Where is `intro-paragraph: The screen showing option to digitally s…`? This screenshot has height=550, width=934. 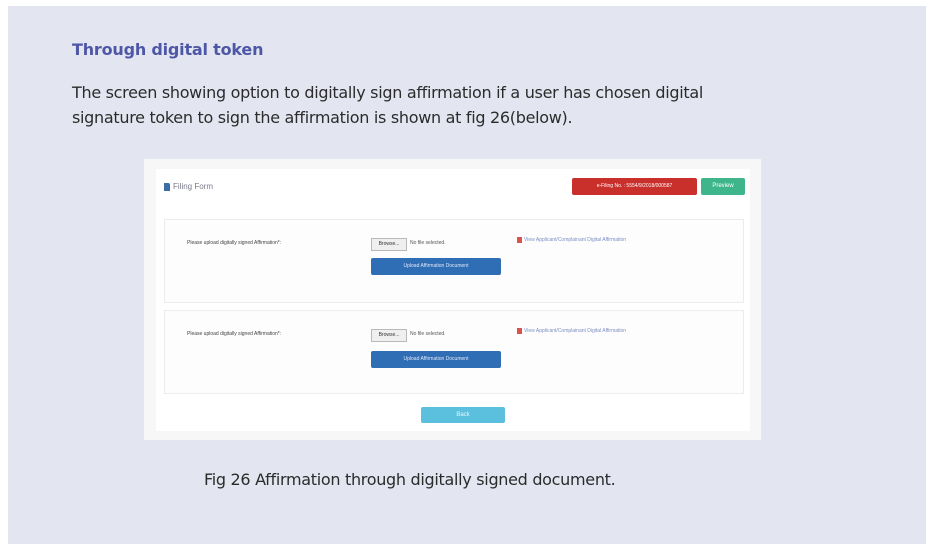
intro-paragraph: The screen showing option to digitally s… is located at coordinates (462, 105).